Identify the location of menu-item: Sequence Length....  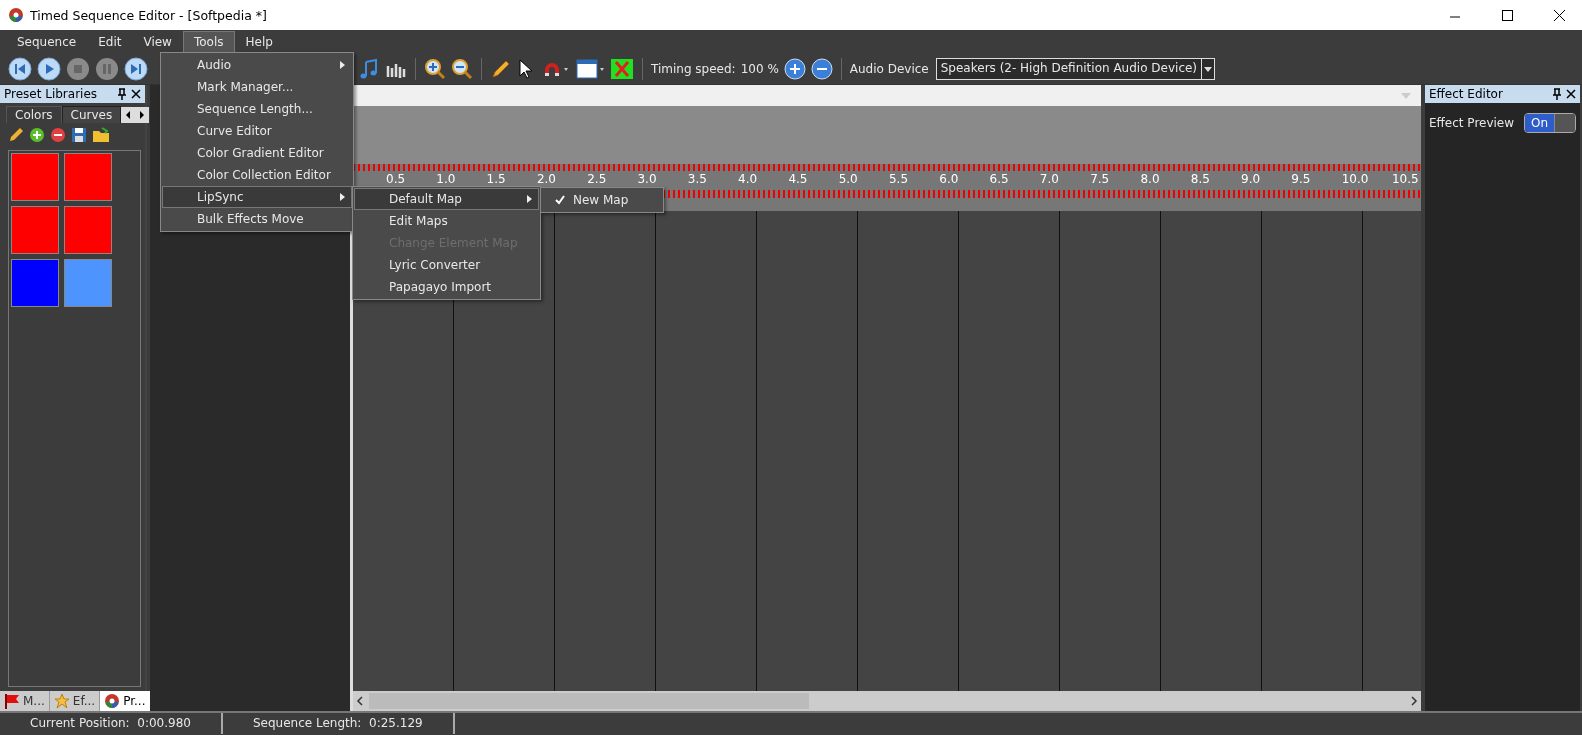
(257, 109).